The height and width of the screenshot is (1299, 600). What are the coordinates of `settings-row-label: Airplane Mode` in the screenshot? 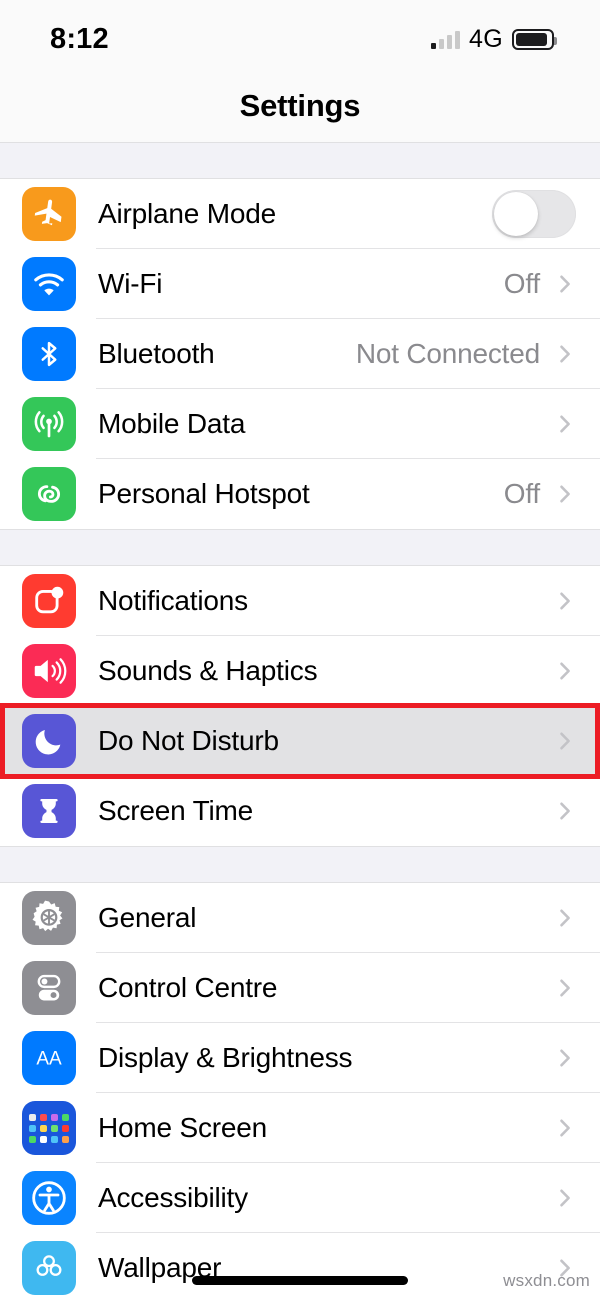 It's located at (187, 213).